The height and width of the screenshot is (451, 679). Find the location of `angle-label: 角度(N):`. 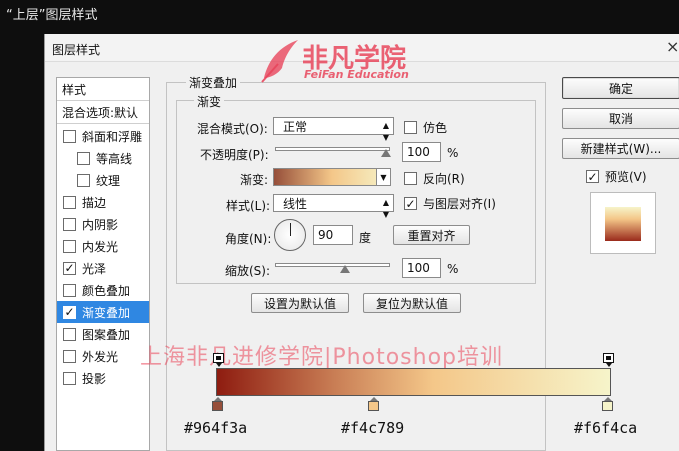

angle-label: 角度(N): is located at coordinates (248, 239).